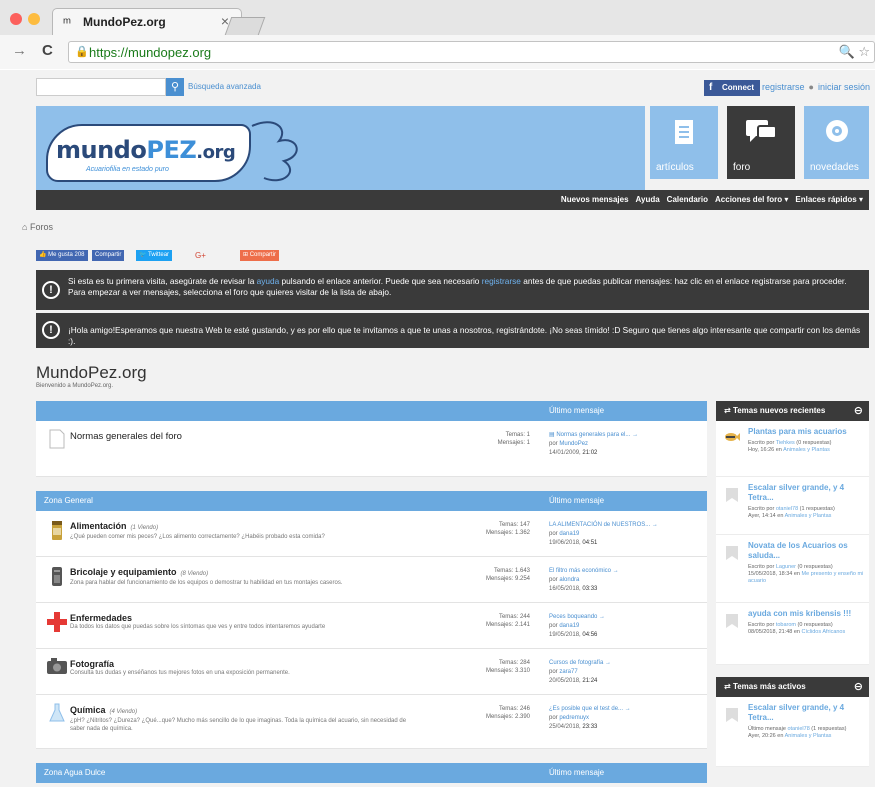 The height and width of the screenshot is (787, 875). Describe the element at coordinates (568, 672) in the screenshot. I see `last-post-author: zara77` at that location.